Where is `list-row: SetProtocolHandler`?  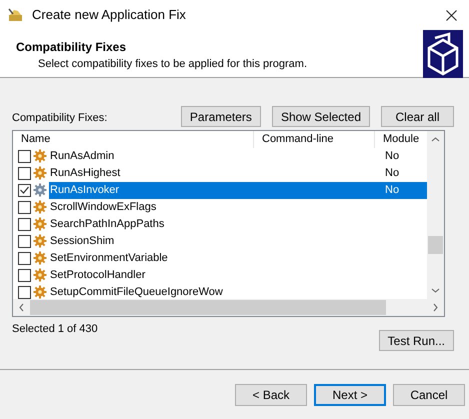 list-row: SetProtocolHandler is located at coordinates (238, 275).